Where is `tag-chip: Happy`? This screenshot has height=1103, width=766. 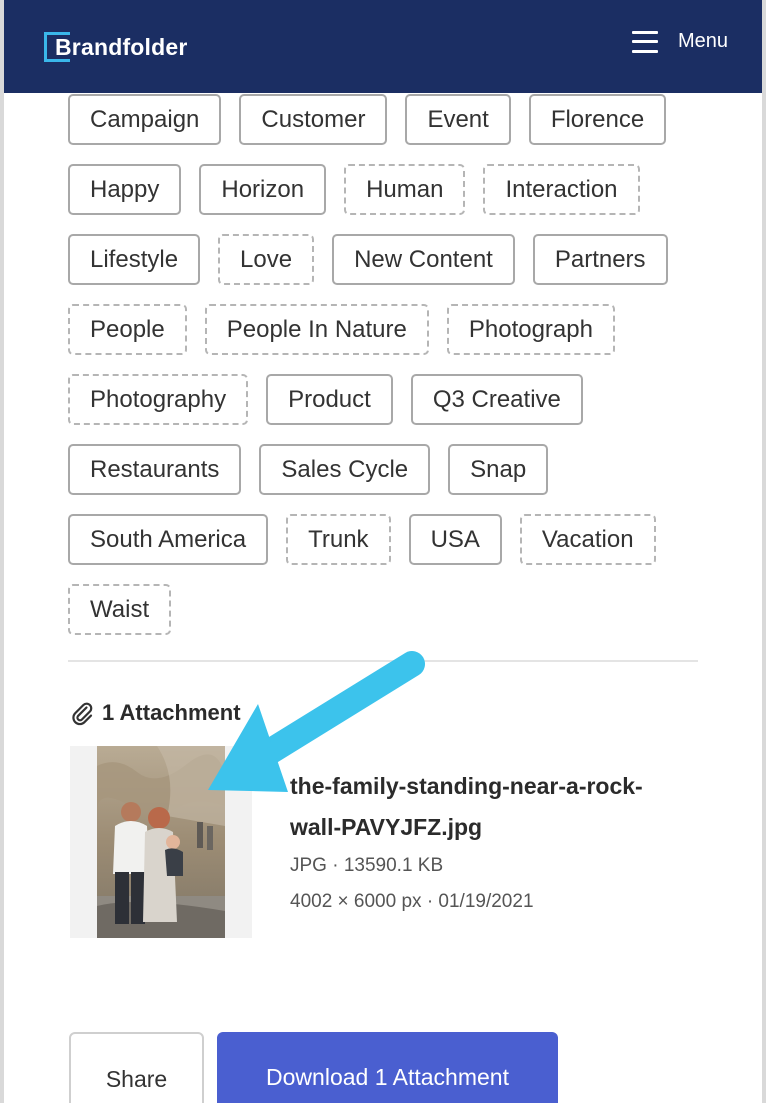
tag-chip: Happy is located at coordinates (125, 189).